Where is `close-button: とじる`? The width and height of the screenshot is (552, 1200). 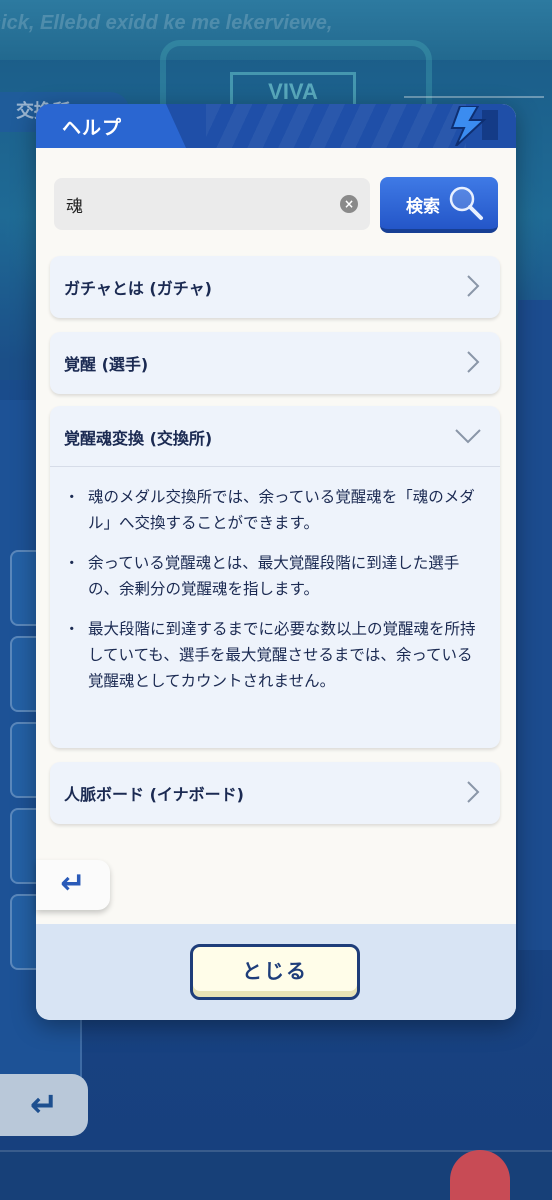
close-button: とじる is located at coordinates (275, 972).